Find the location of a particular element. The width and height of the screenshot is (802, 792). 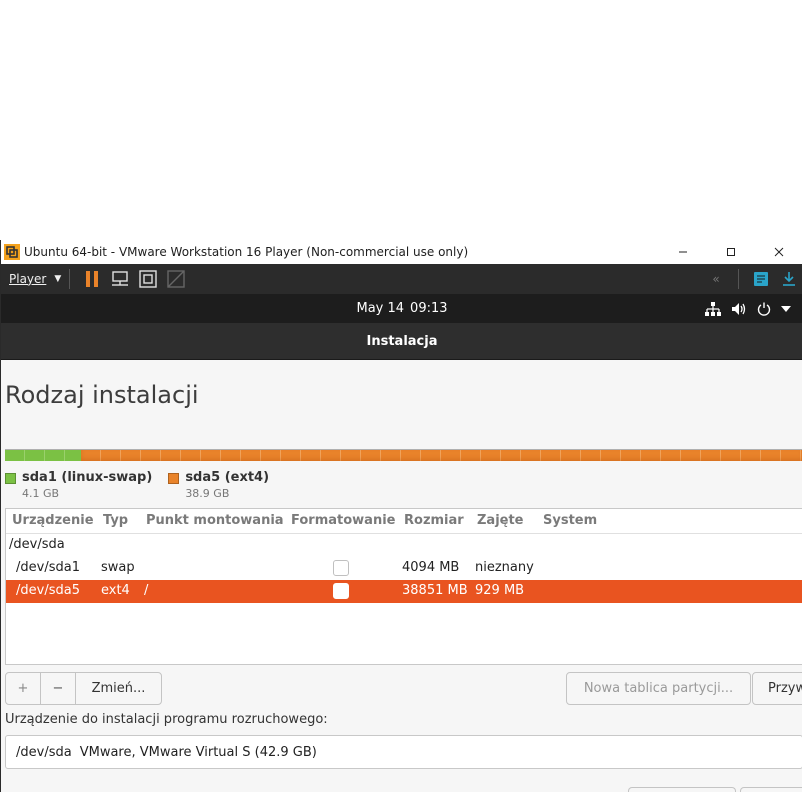

partition-bar is located at coordinates (403, 455).